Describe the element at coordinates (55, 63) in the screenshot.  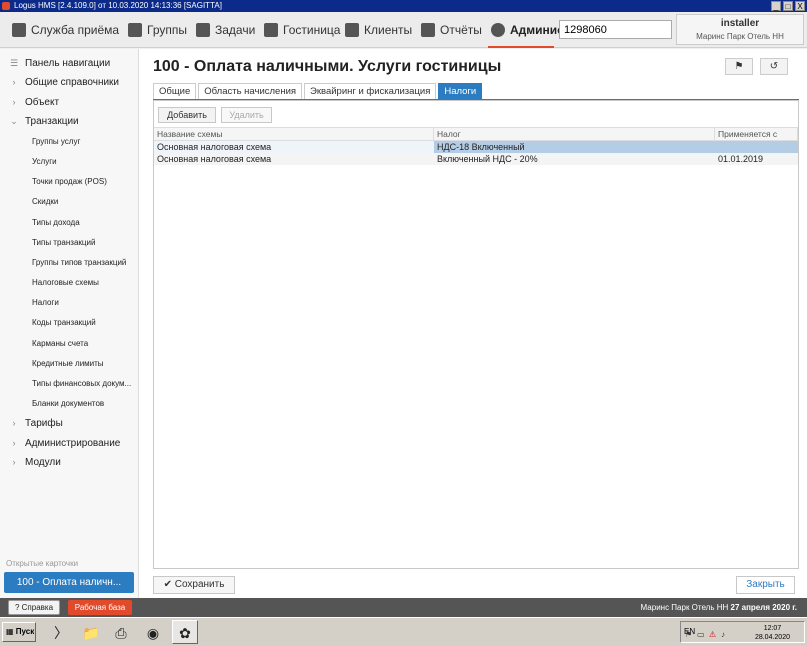
I see `sidebar-item-nav-panel: ☰ Панель навигации` at that location.